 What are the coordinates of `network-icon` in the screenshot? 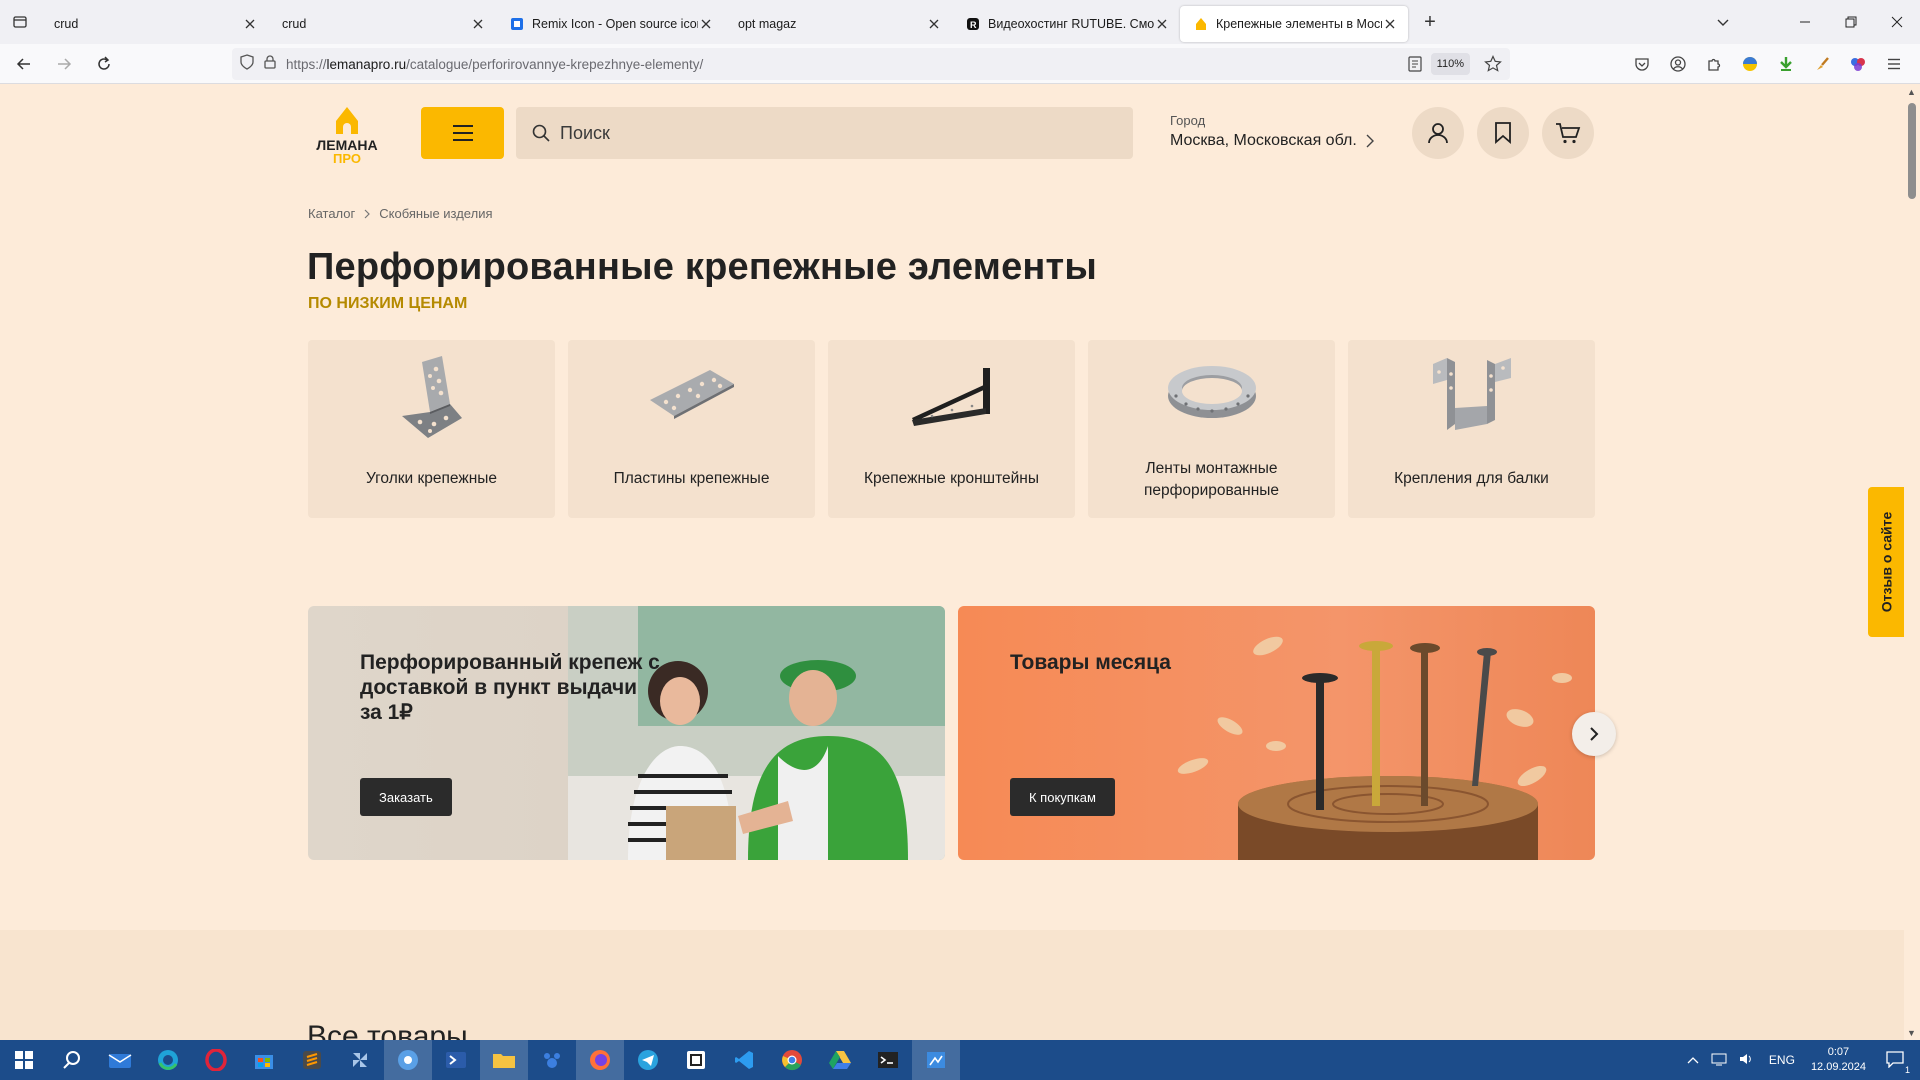 It's located at (1719, 1060).